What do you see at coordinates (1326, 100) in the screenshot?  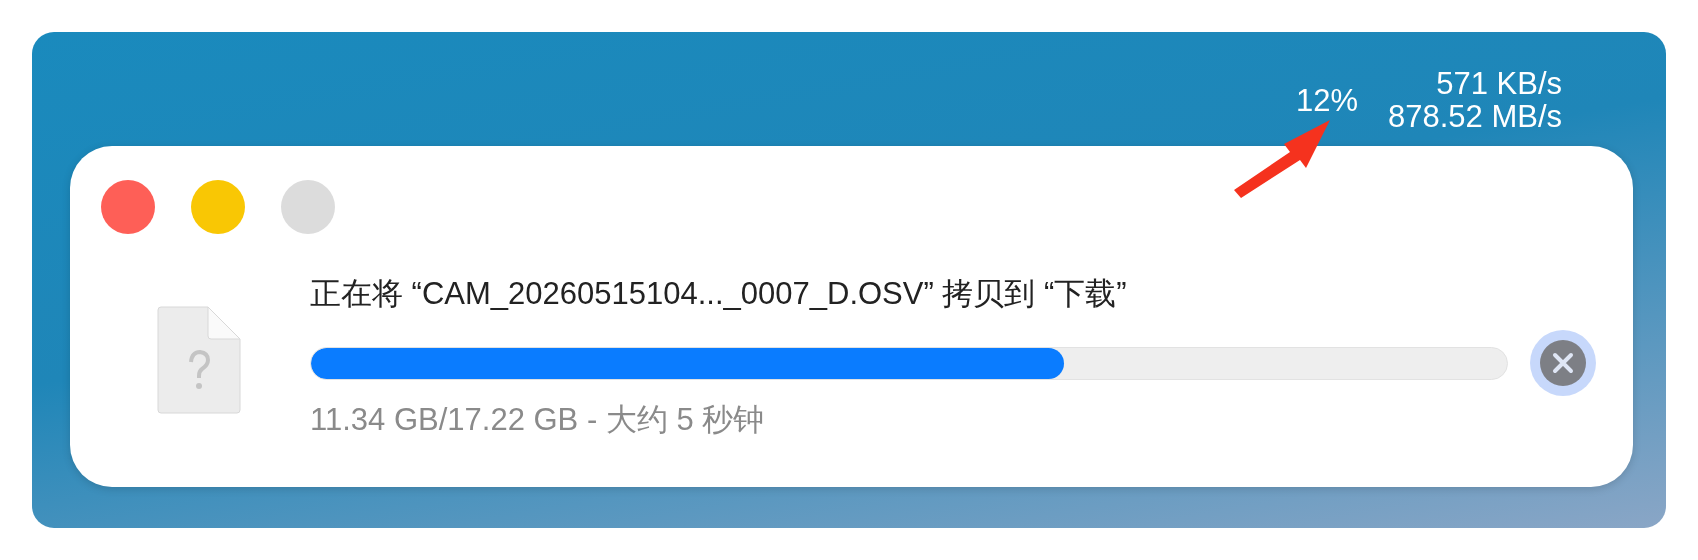 I see `percent-label: 12%` at bounding box center [1326, 100].